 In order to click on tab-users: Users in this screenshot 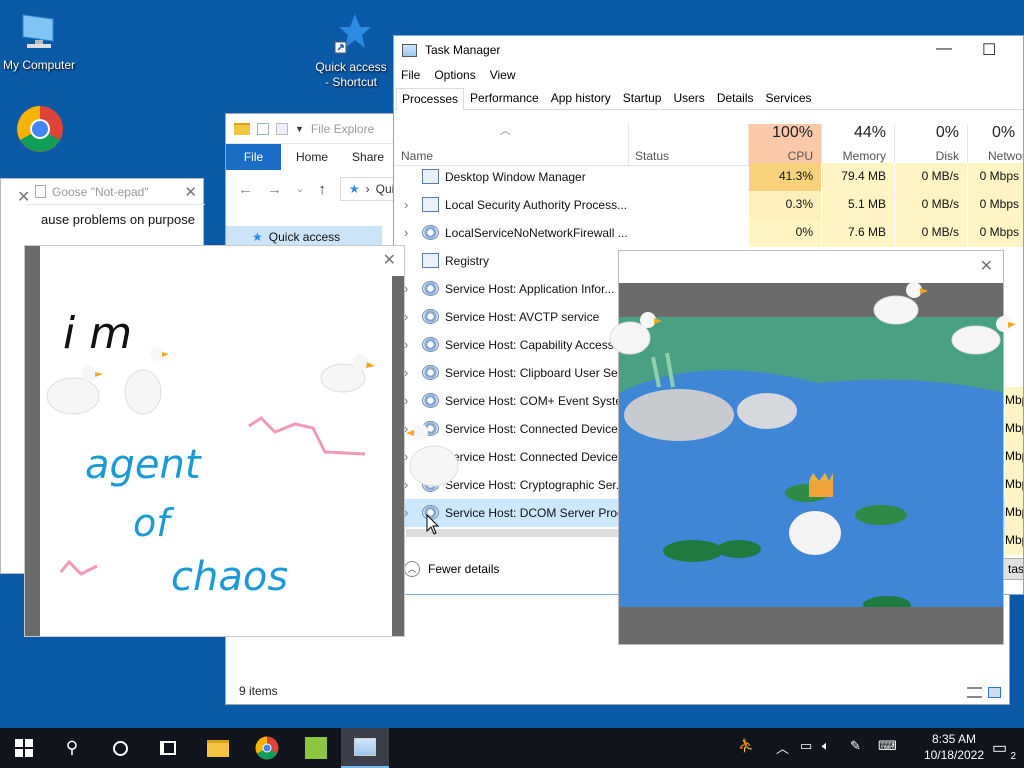, I will do `click(688, 98)`.